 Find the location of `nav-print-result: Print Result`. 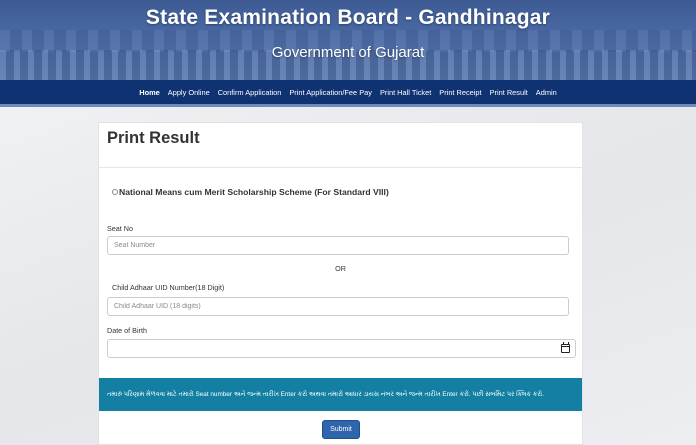

nav-print-result: Print Result is located at coordinates (509, 92).